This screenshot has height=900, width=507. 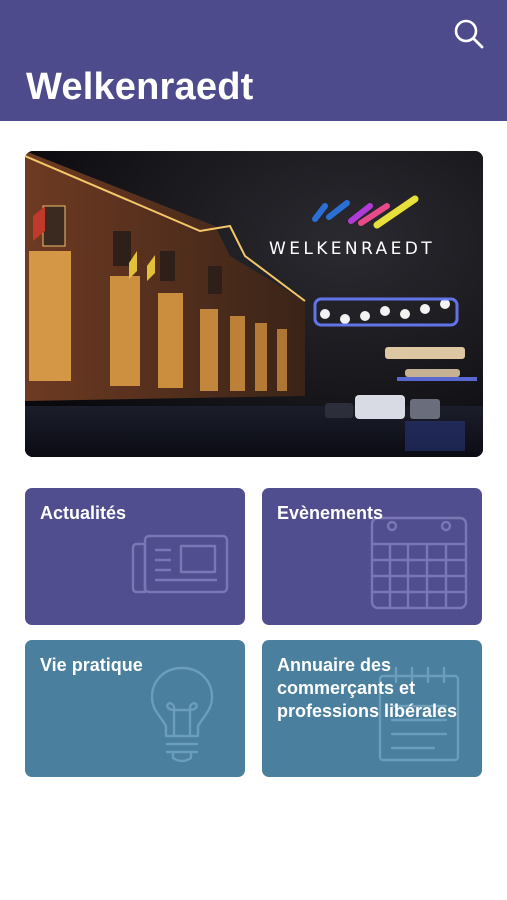 What do you see at coordinates (330, 513) in the screenshot?
I see `tile-label: Evènements` at bounding box center [330, 513].